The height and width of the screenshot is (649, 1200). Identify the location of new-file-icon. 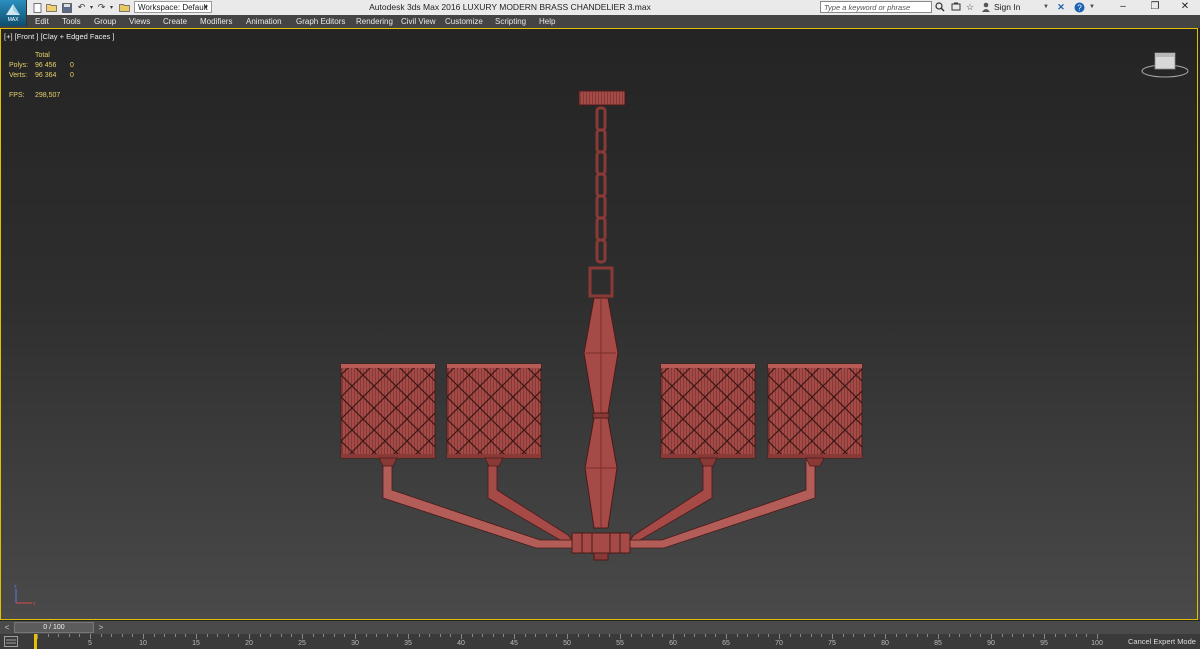
(37, 7).